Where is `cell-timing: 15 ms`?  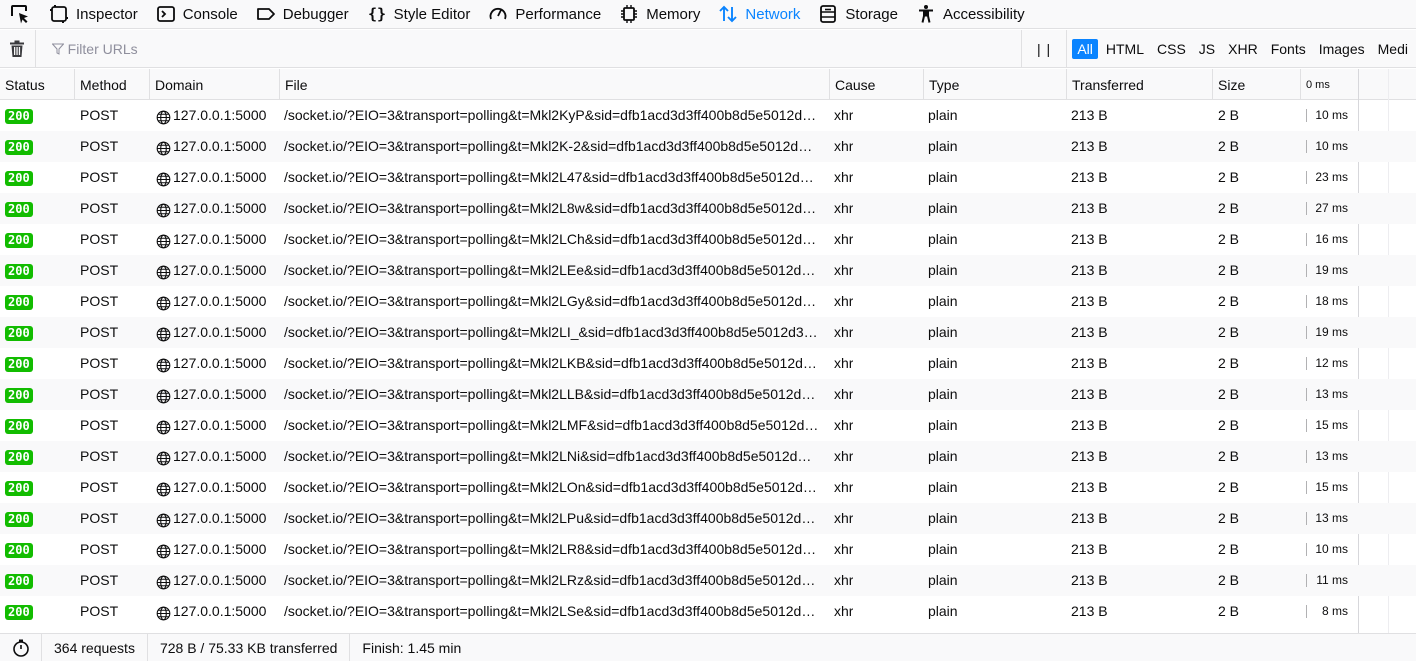 cell-timing: 15 ms is located at coordinates (1331, 425).